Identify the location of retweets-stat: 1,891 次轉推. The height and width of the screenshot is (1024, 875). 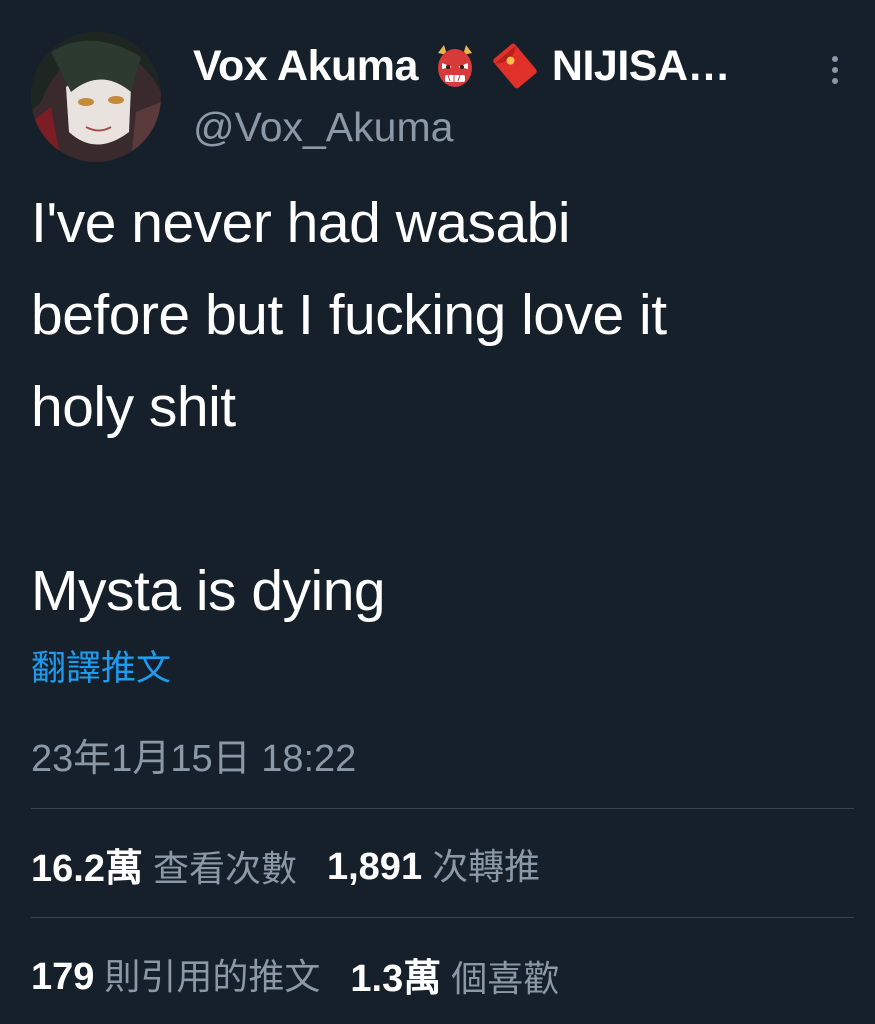
(433, 864).